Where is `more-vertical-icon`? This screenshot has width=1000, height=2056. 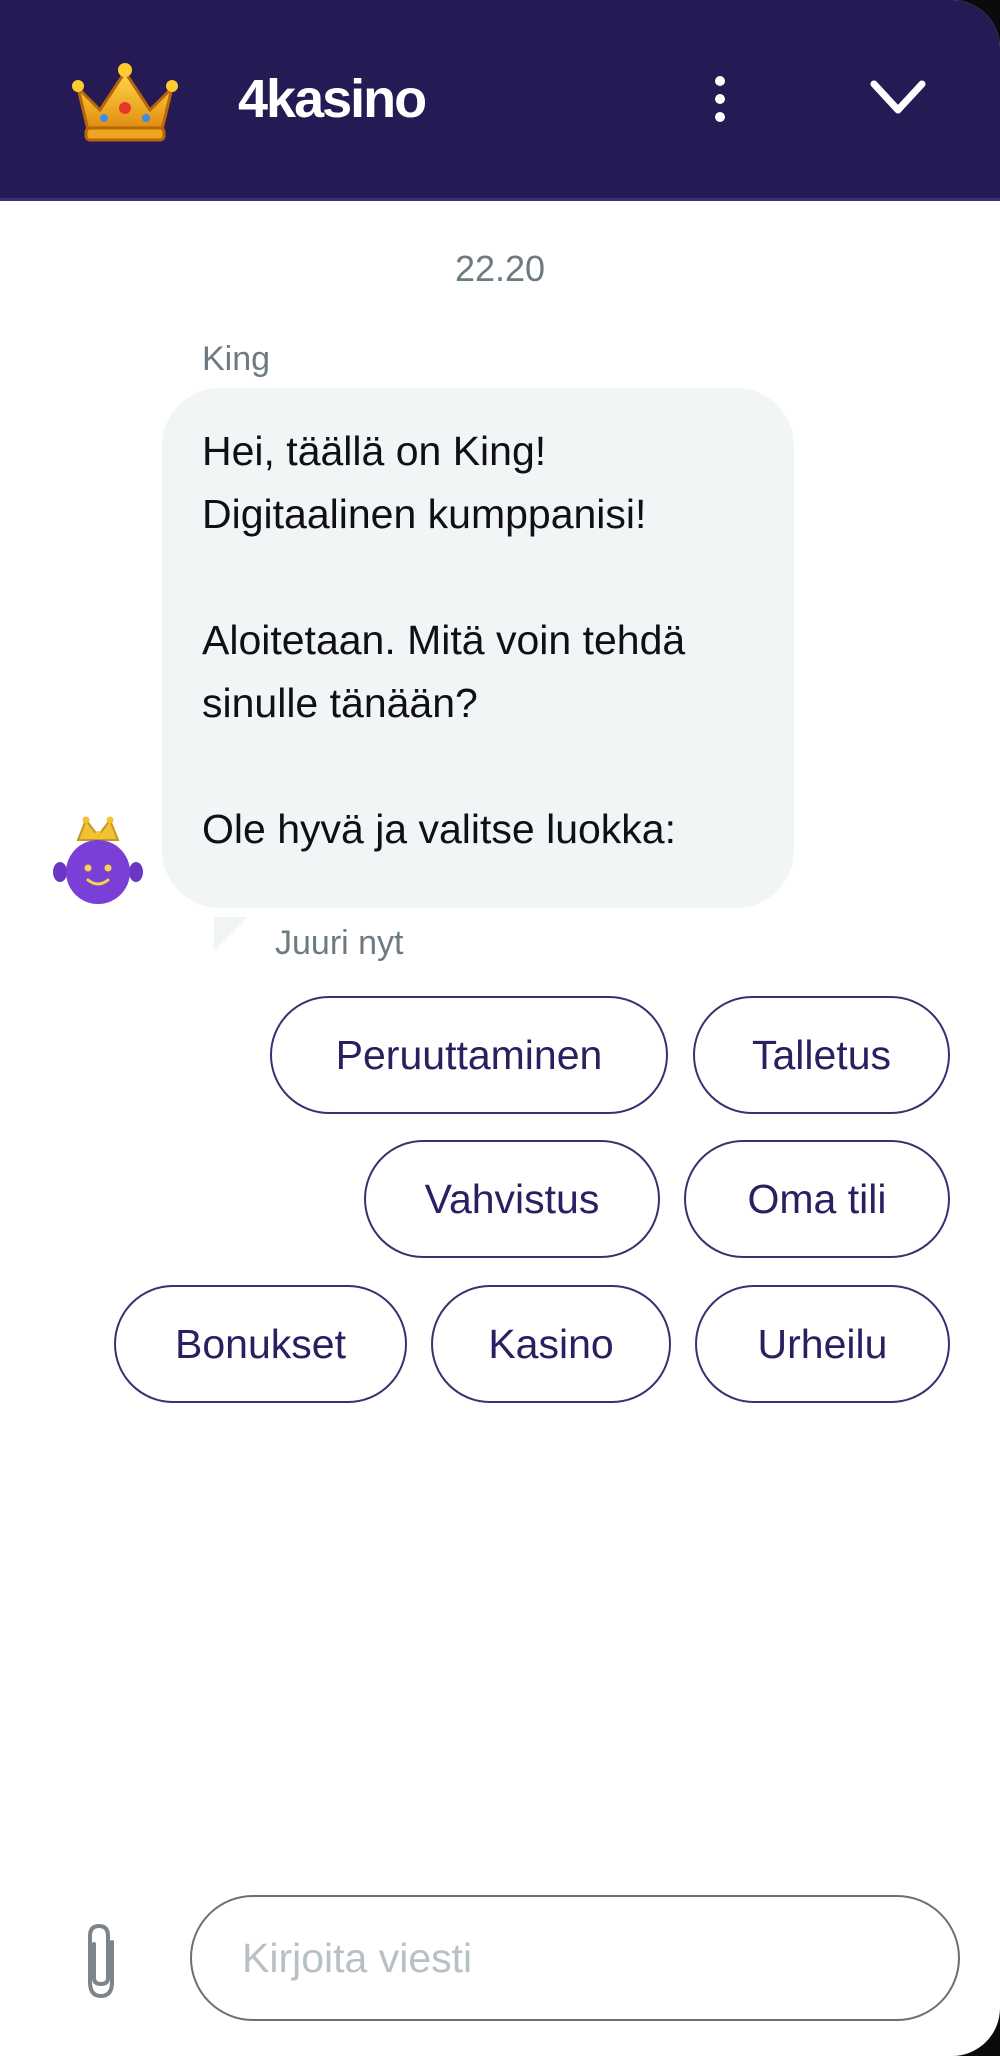
more-vertical-icon is located at coordinates (720, 81).